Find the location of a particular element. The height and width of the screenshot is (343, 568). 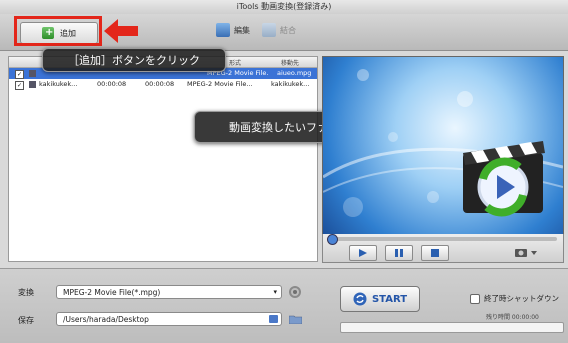

edit-label: 編集 is located at coordinates (242, 30).